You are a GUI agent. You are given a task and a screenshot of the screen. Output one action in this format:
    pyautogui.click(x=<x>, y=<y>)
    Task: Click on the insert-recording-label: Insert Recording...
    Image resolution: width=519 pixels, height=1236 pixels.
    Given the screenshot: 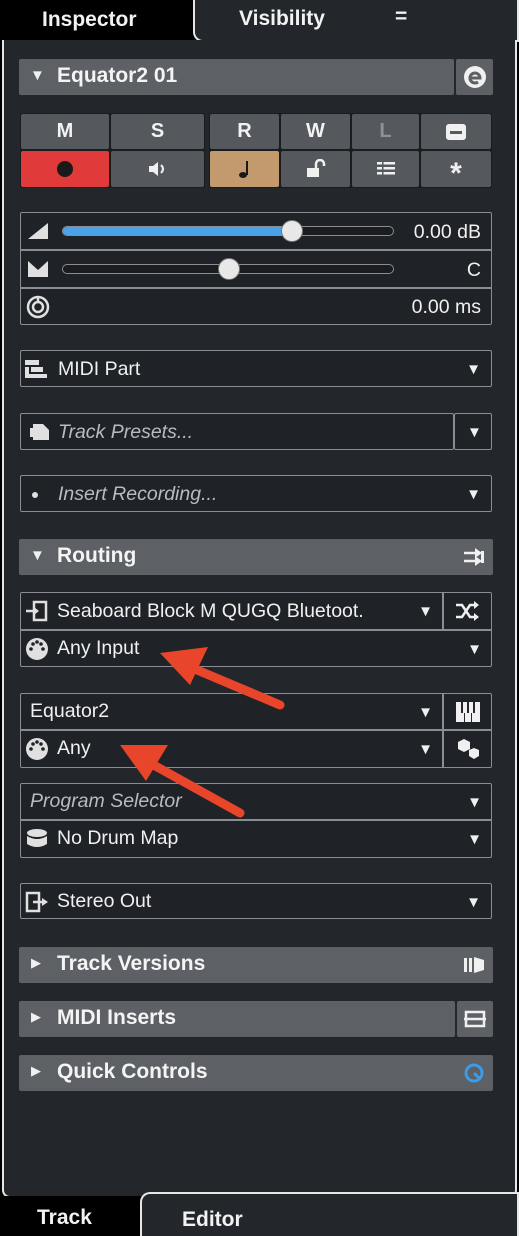 What is the action you would take?
    pyautogui.click(x=138, y=494)
    